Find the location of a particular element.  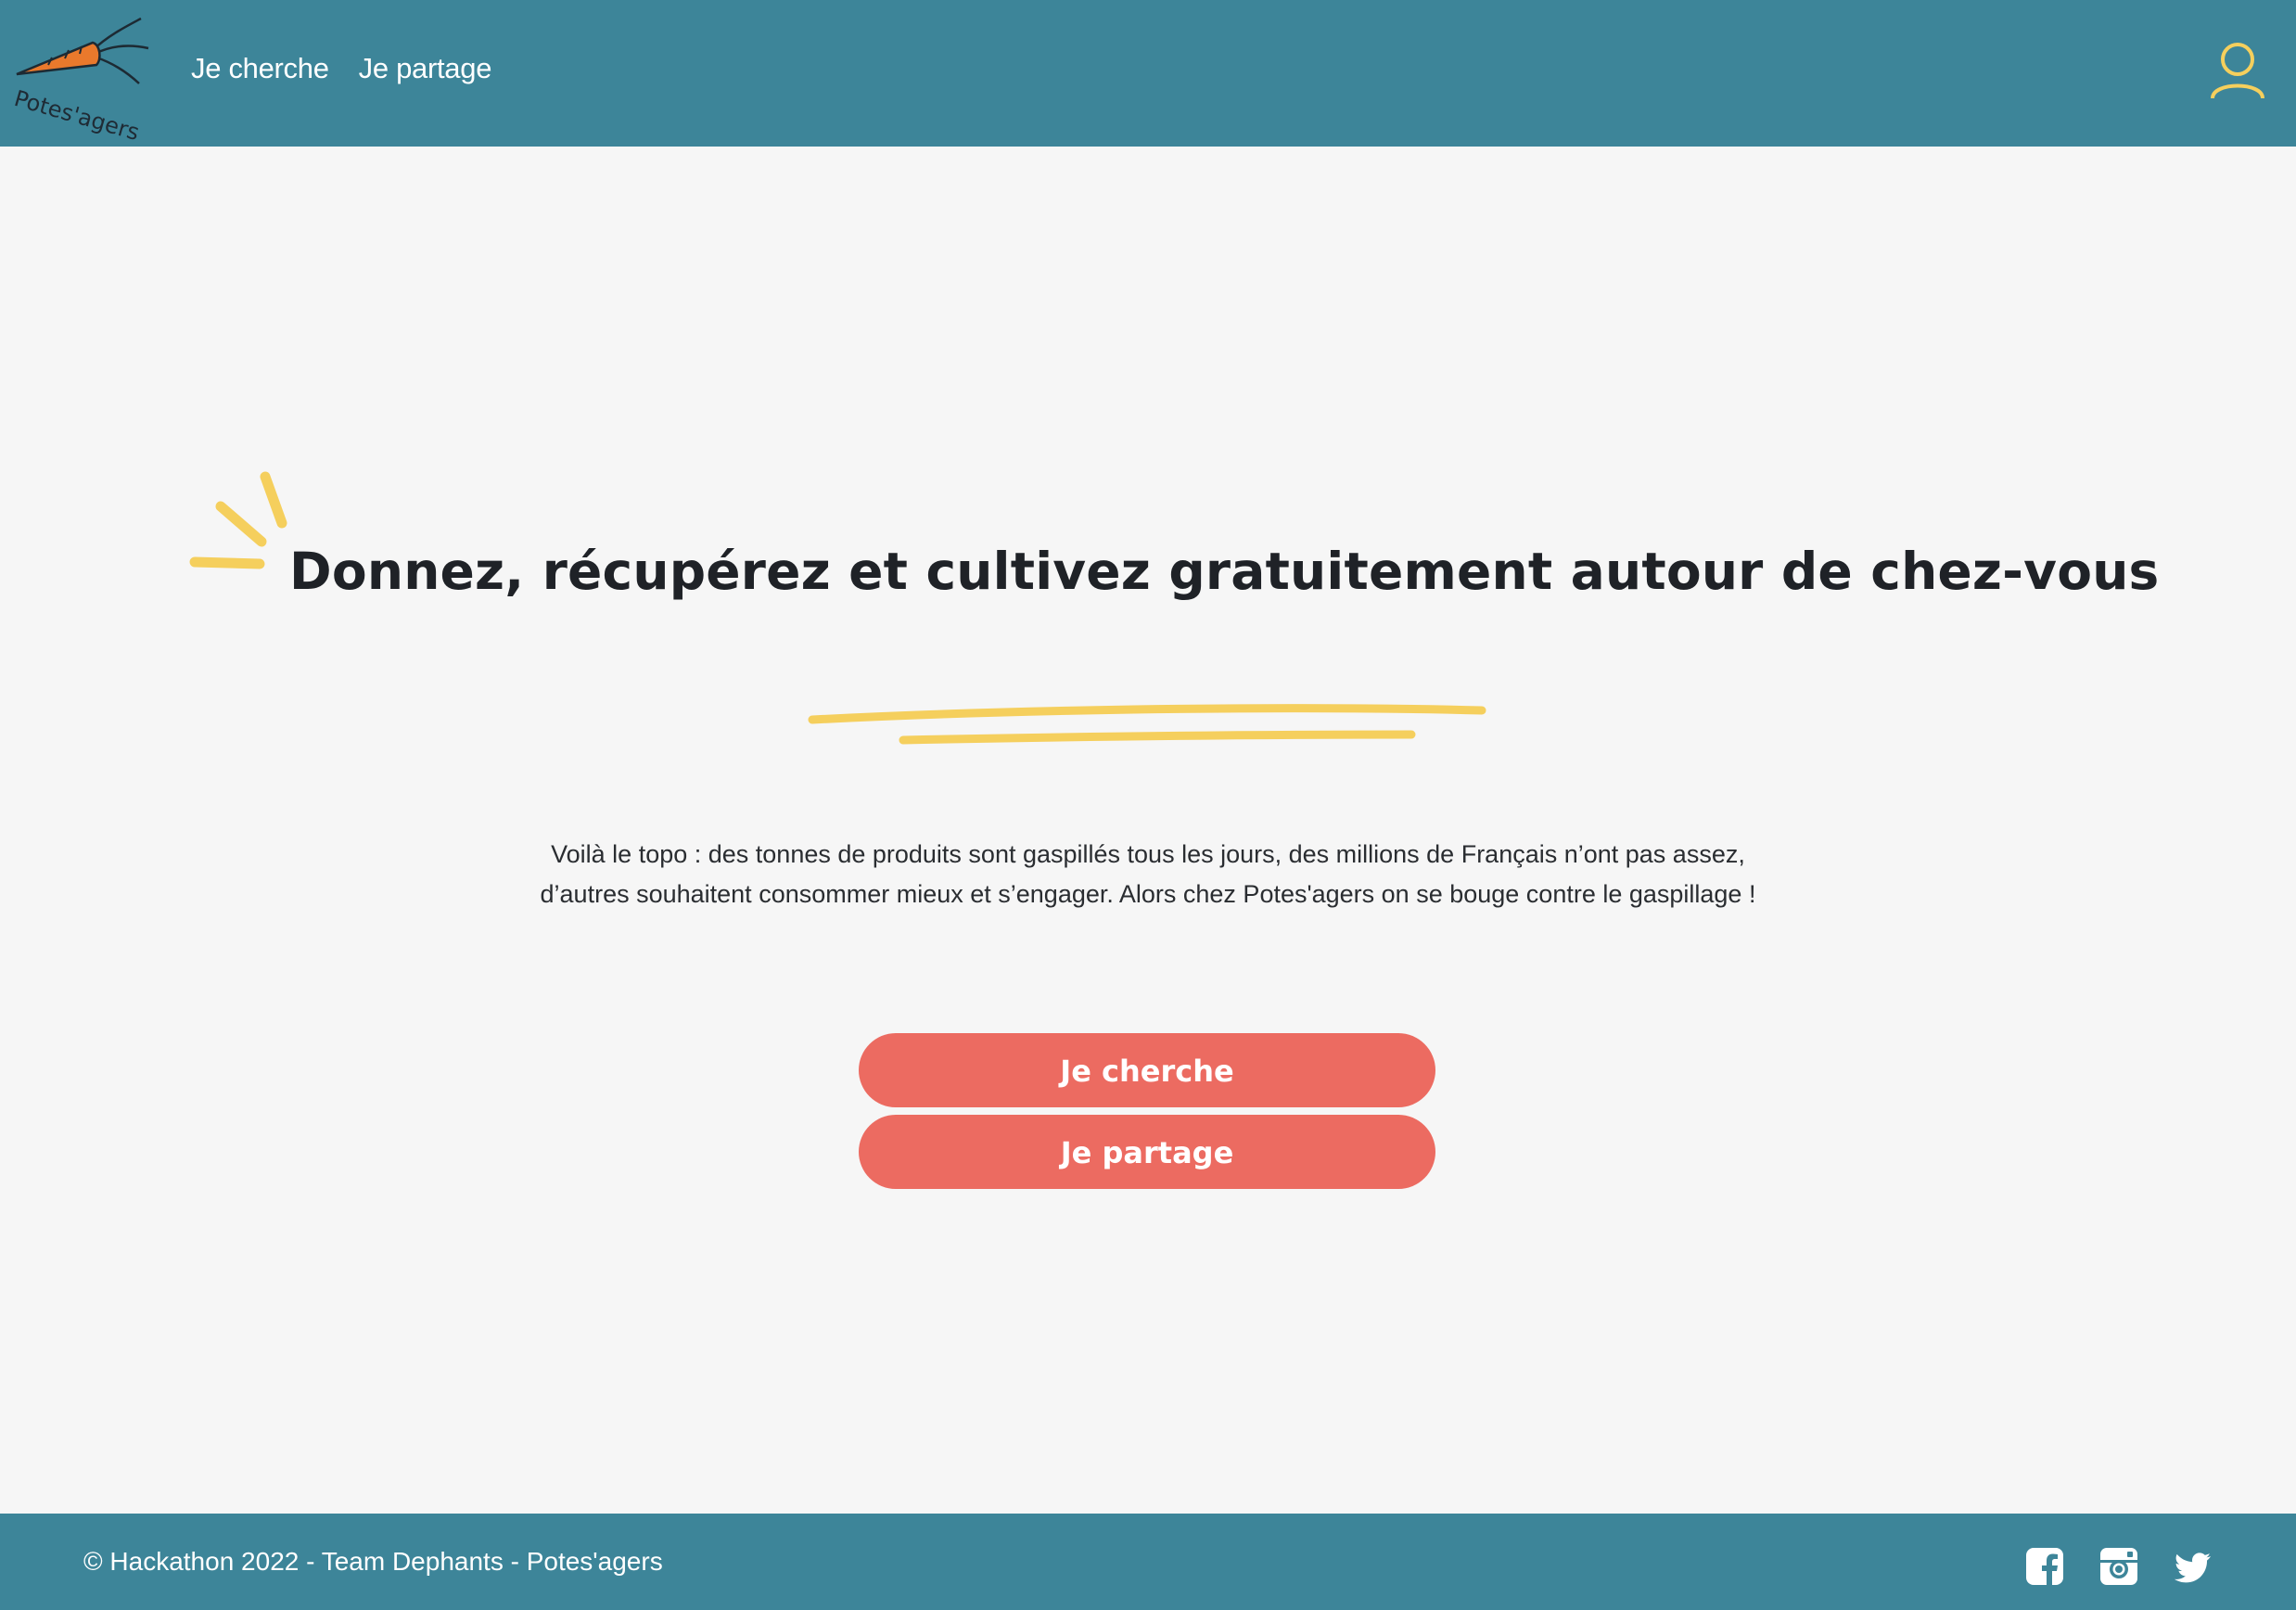

underline-decoration is located at coordinates (1147, 724).